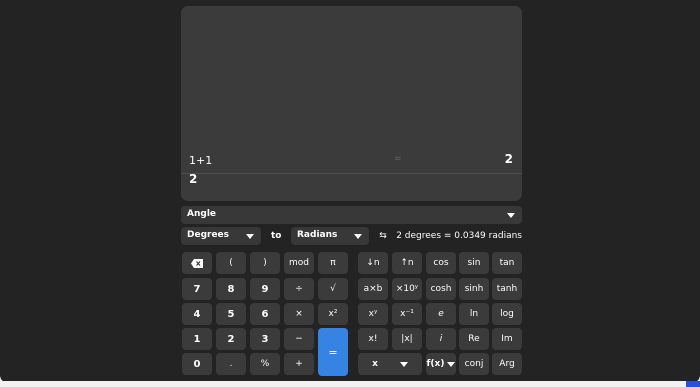  What do you see at coordinates (299, 263) in the screenshot?
I see `mod-button: mod` at bounding box center [299, 263].